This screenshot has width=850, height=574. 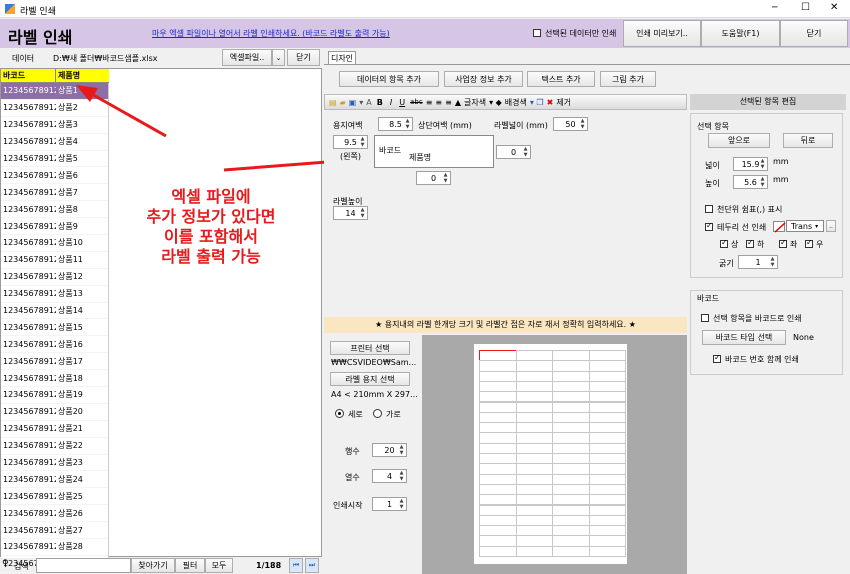 What do you see at coordinates (724, 243) in the screenshot?
I see `border-top-checkbox` at bounding box center [724, 243].